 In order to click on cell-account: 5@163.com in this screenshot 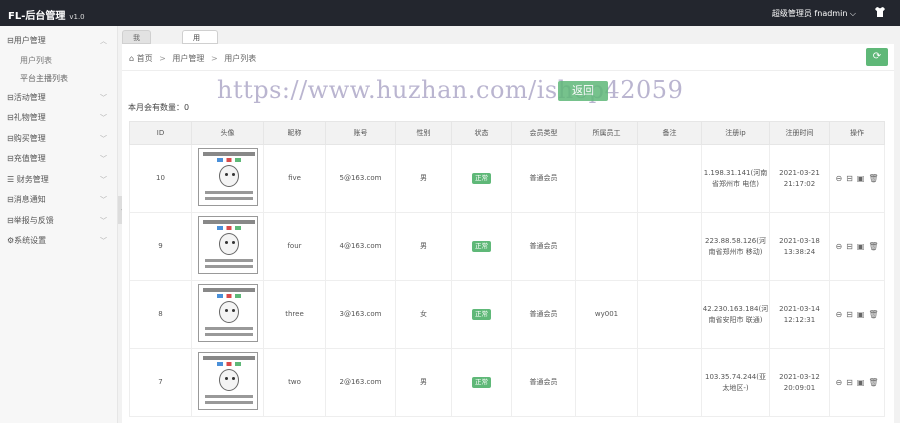, I will do `click(360, 178)`.